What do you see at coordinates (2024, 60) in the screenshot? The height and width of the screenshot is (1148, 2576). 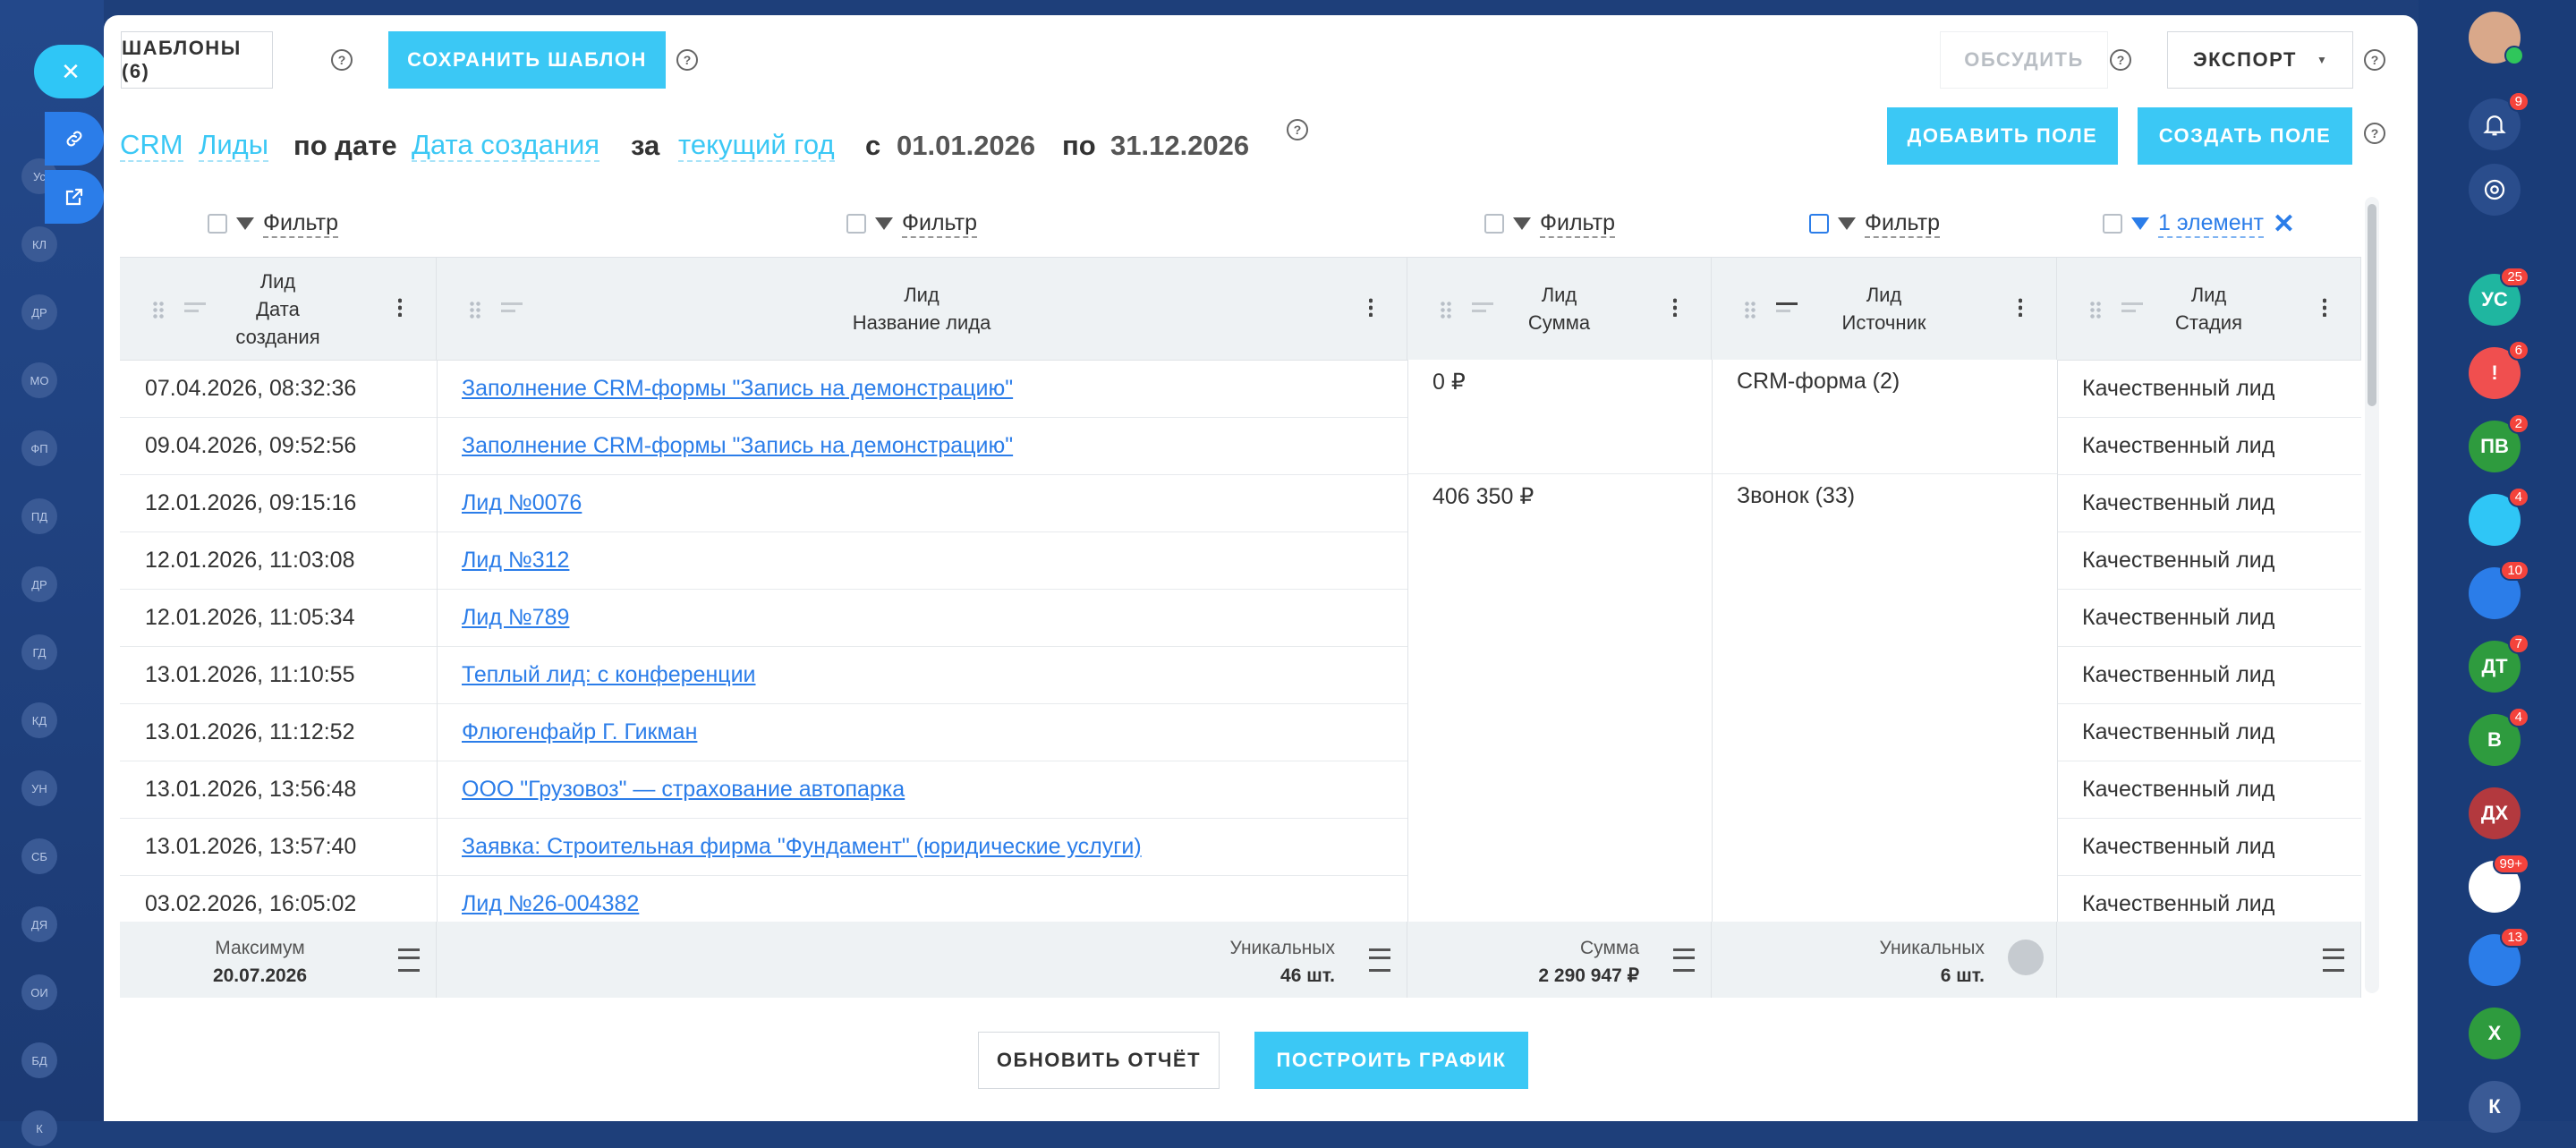 I see `discuss-button: ОБСУДИТЬ` at bounding box center [2024, 60].